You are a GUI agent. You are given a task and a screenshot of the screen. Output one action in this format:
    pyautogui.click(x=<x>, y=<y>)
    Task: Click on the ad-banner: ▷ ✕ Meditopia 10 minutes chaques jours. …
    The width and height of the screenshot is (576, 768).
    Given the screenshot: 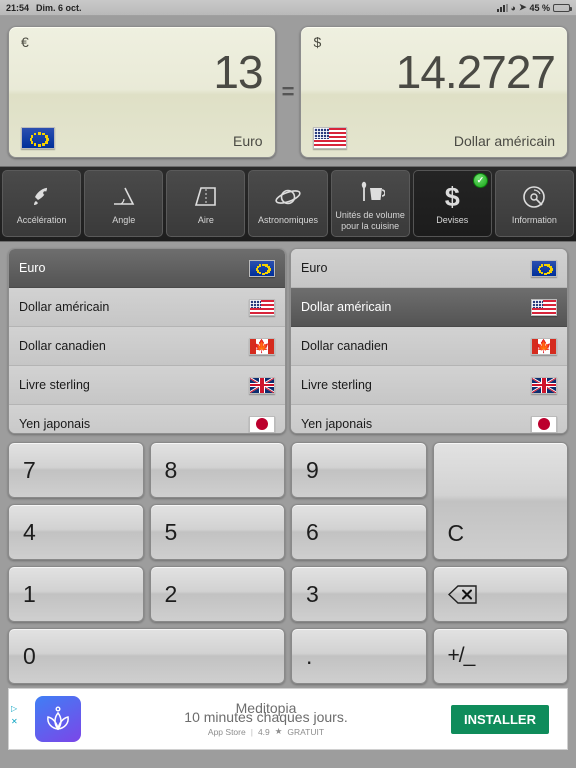 What is the action you would take?
    pyautogui.click(x=288, y=719)
    